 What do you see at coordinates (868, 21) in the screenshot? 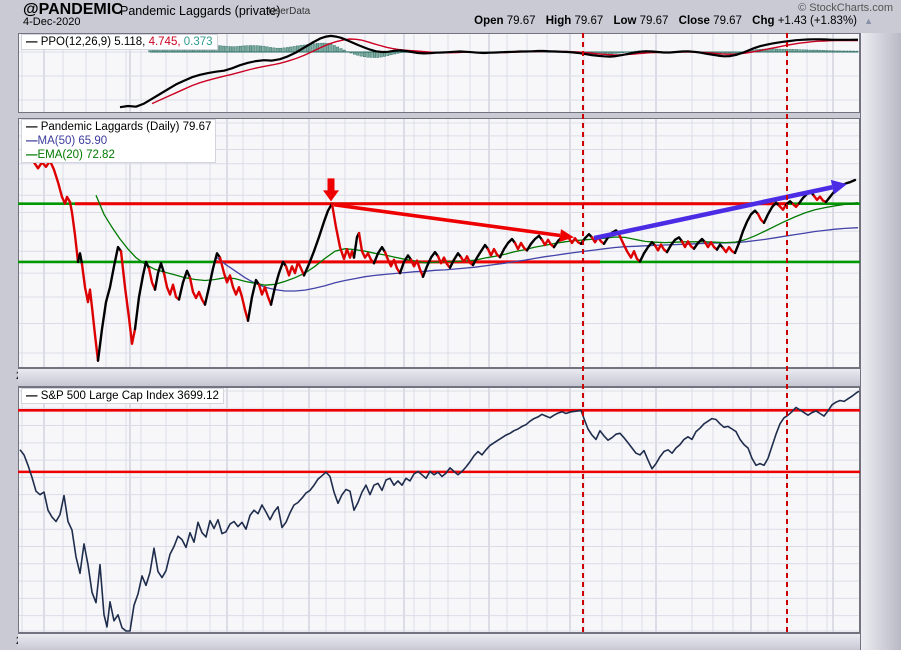
I see `up-triangle-icon: ▲` at bounding box center [868, 21].